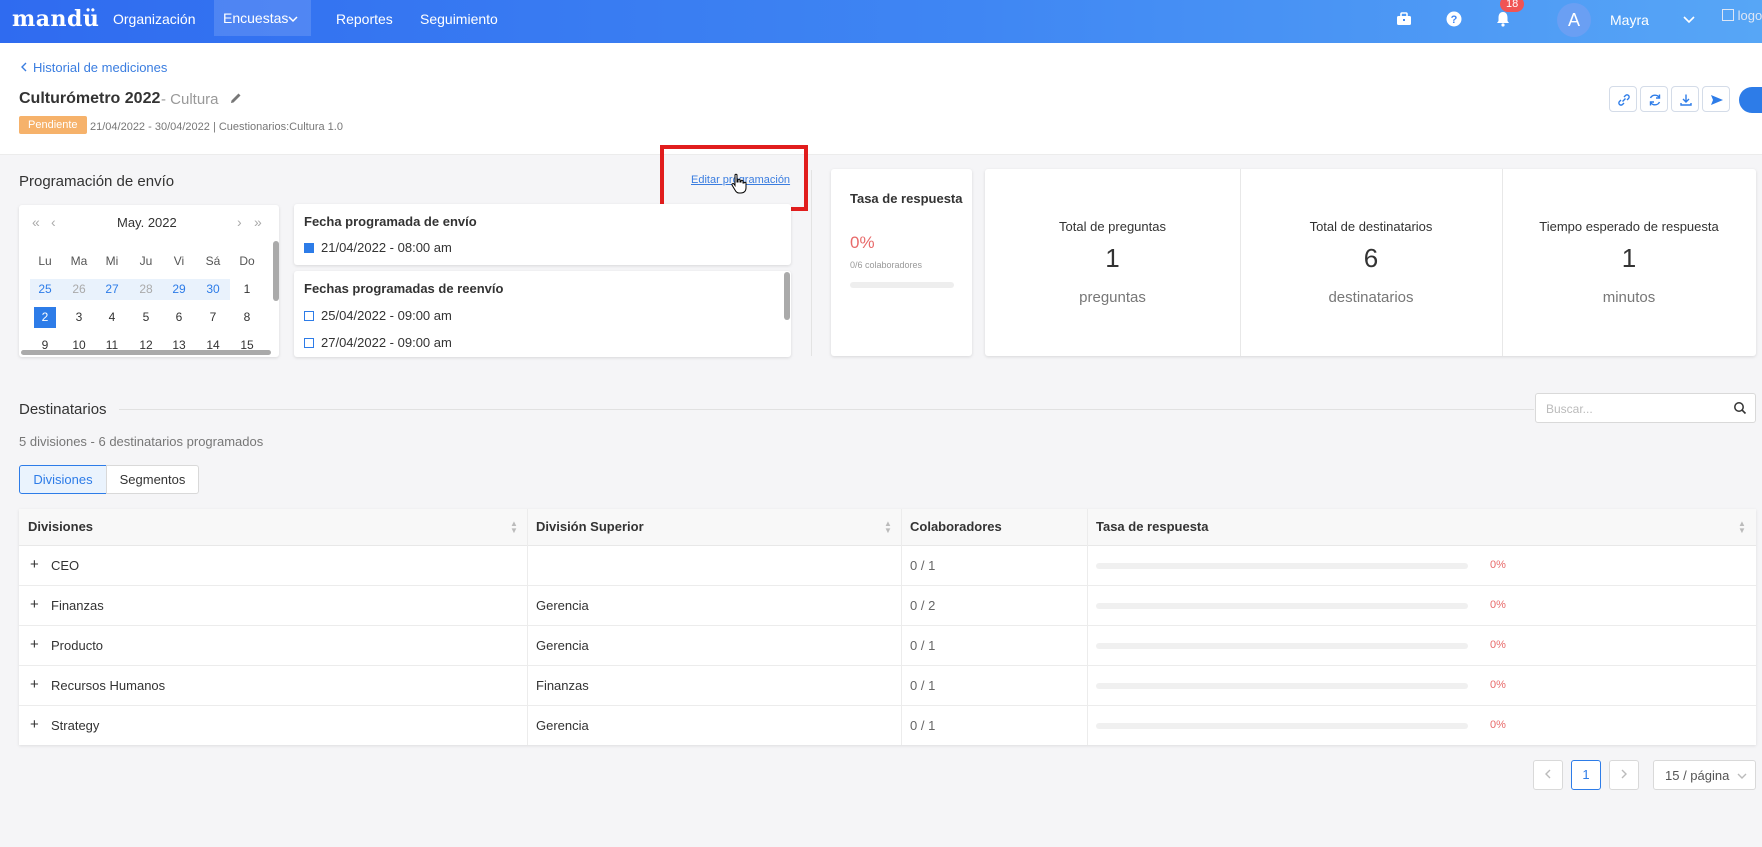 The image size is (1762, 847). Describe the element at coordinates (179, 317) in the screenshot. I see `calendar-day: 6` at that location.